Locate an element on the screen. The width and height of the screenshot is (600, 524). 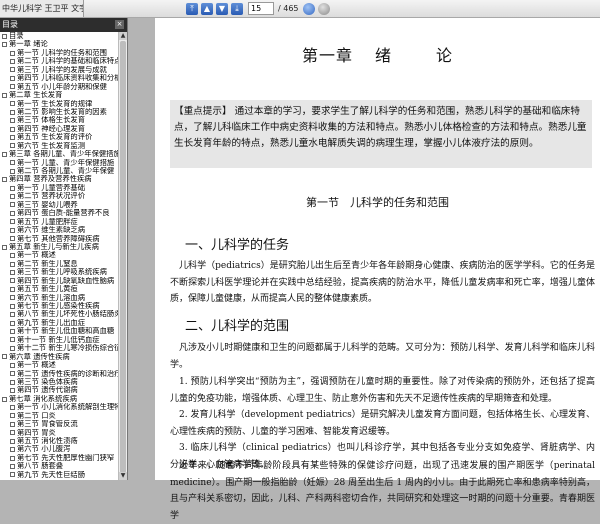
toc-section-item: 第四节 儿科临床资料收集和分析 is located at coordinates (59, 78).